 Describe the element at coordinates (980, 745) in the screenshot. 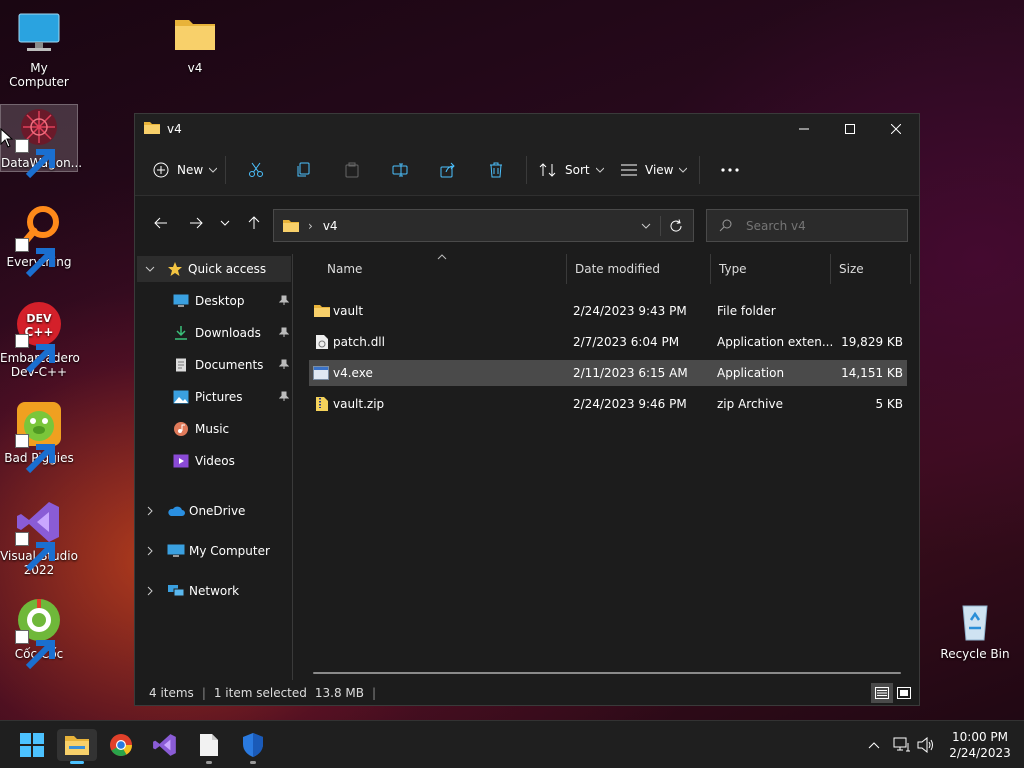

I see `clock: 10:00 PM 2/24/2023` at that location.